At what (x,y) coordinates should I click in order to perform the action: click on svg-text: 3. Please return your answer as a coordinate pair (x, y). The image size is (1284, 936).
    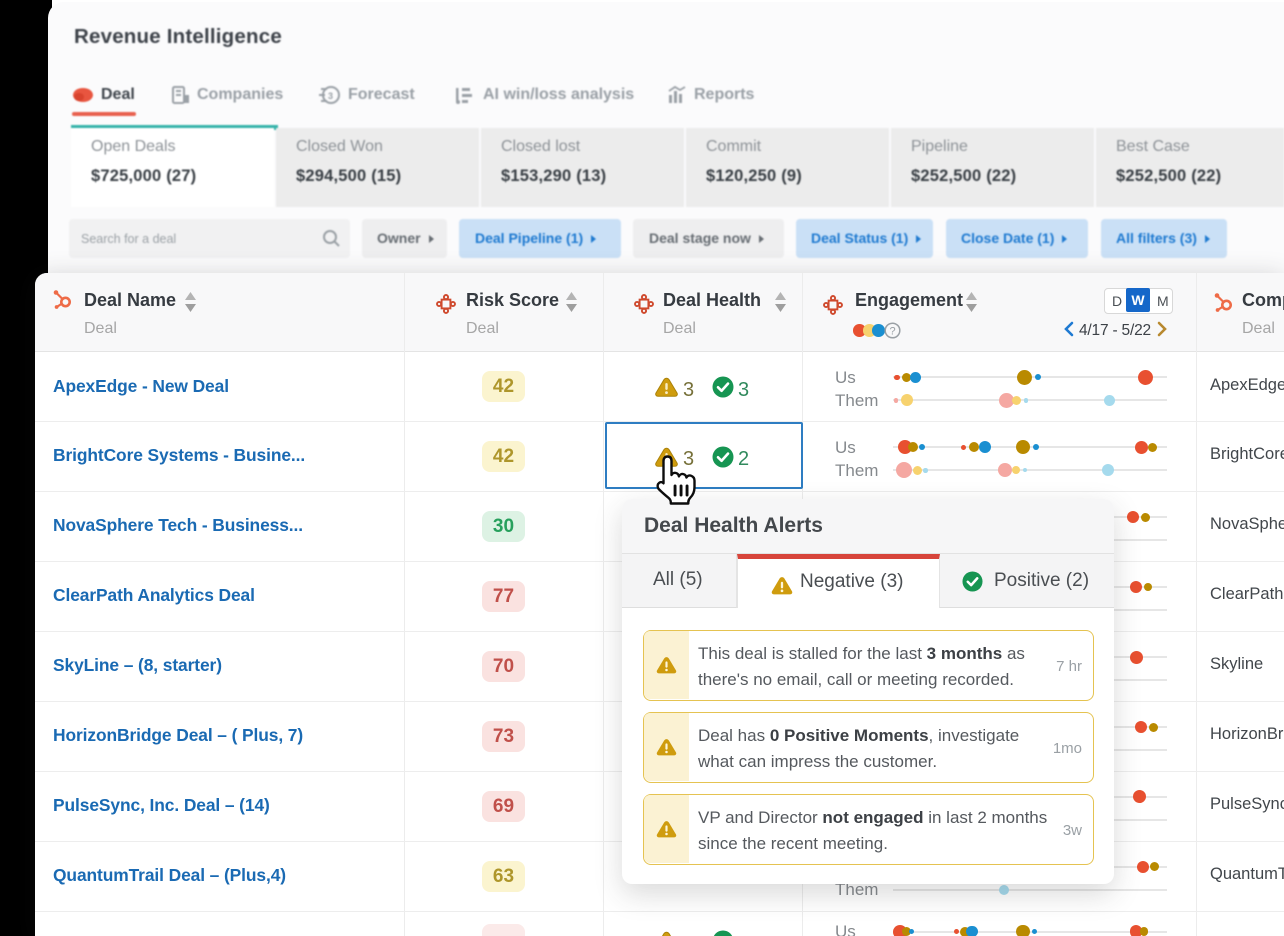
    Looking at the image, I should click on (330, 96).